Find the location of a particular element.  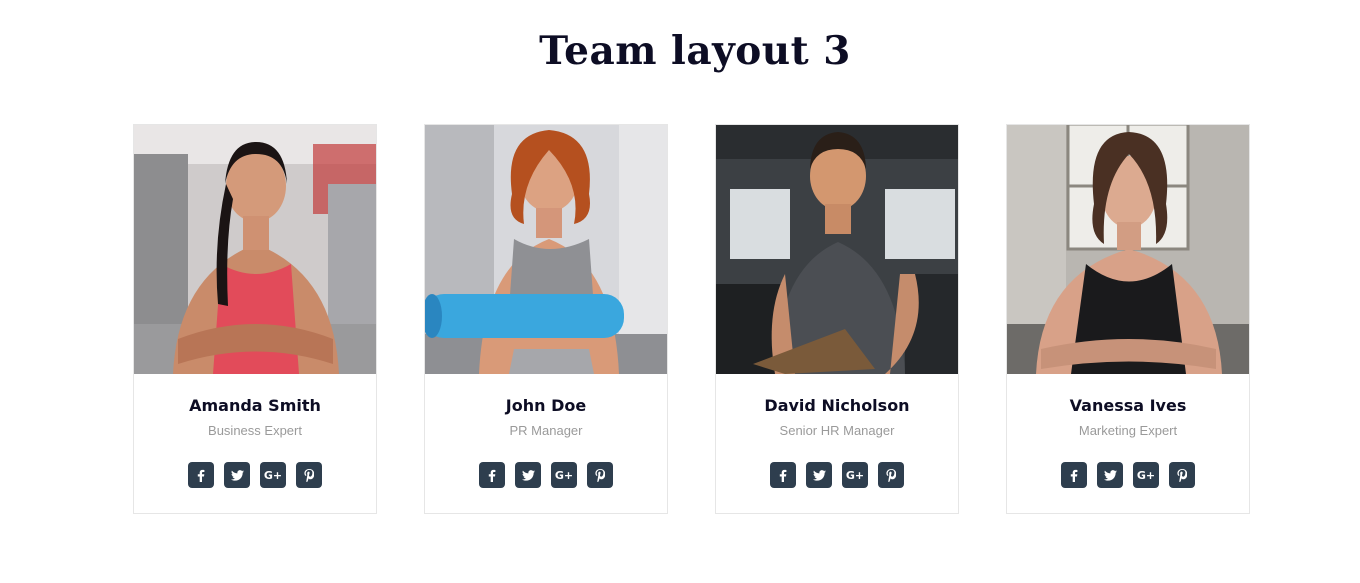

team-card: Amanda Smith Business Expert G+ is located at coordinates (255, 319).